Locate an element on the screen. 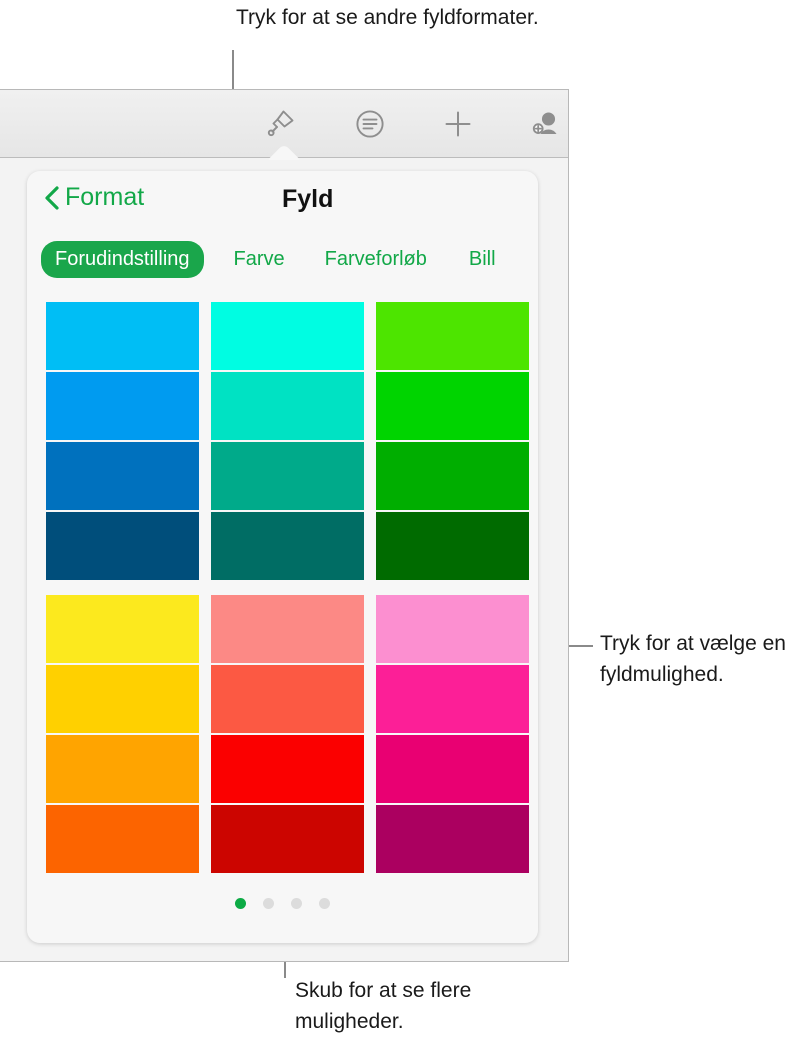  popover-header: Format Fyld is located at coordinates (282, 202).